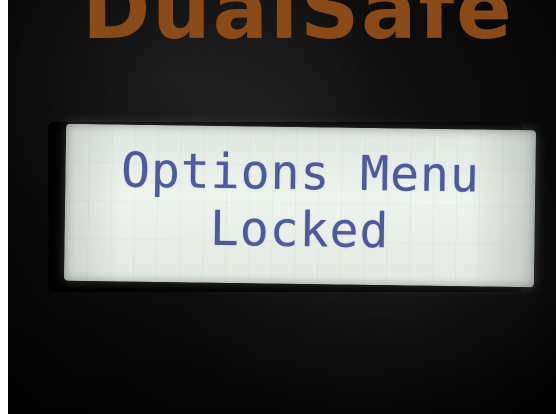 The image size is (556, 414). I want to click on display-line-locked: Locked, so click(299, 230).